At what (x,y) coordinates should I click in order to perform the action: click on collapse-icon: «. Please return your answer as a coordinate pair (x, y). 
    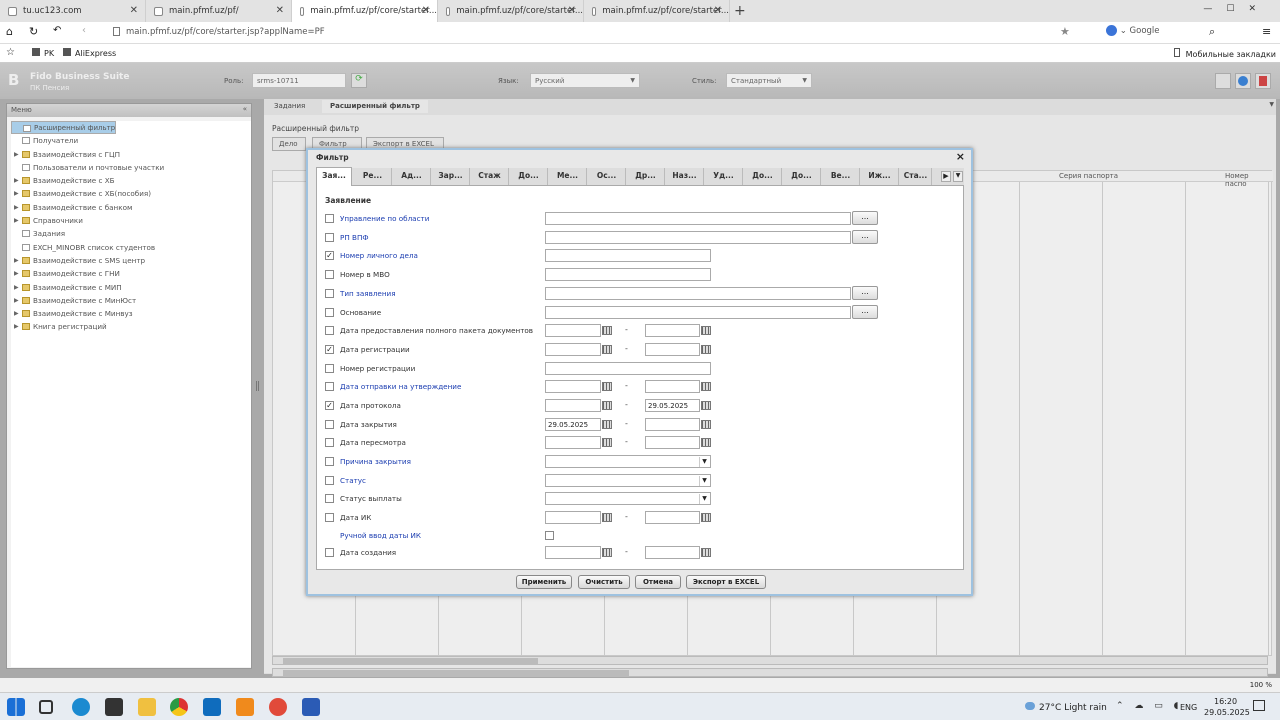
    Looking at the image, I should click on (245, 109).